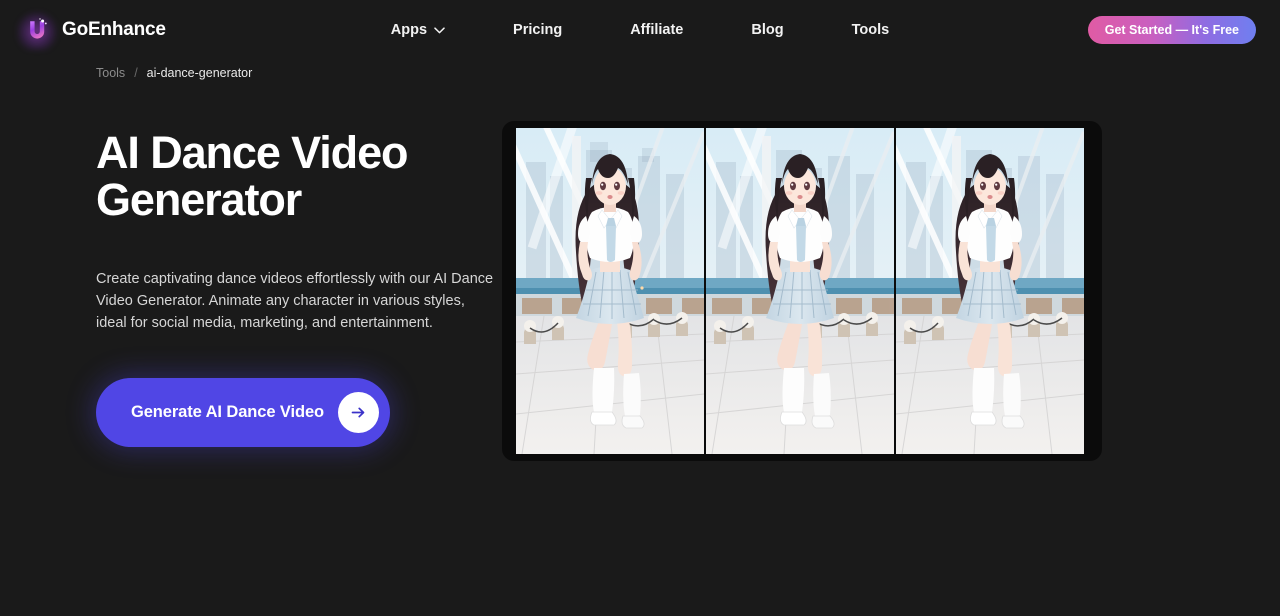 Image resolution: width=1280 pixels, height=616 pixels. What do you see at coordinates (358, 413) in the screenshot?
I see `arrow-right-icon` at bounding box center [358, 413].